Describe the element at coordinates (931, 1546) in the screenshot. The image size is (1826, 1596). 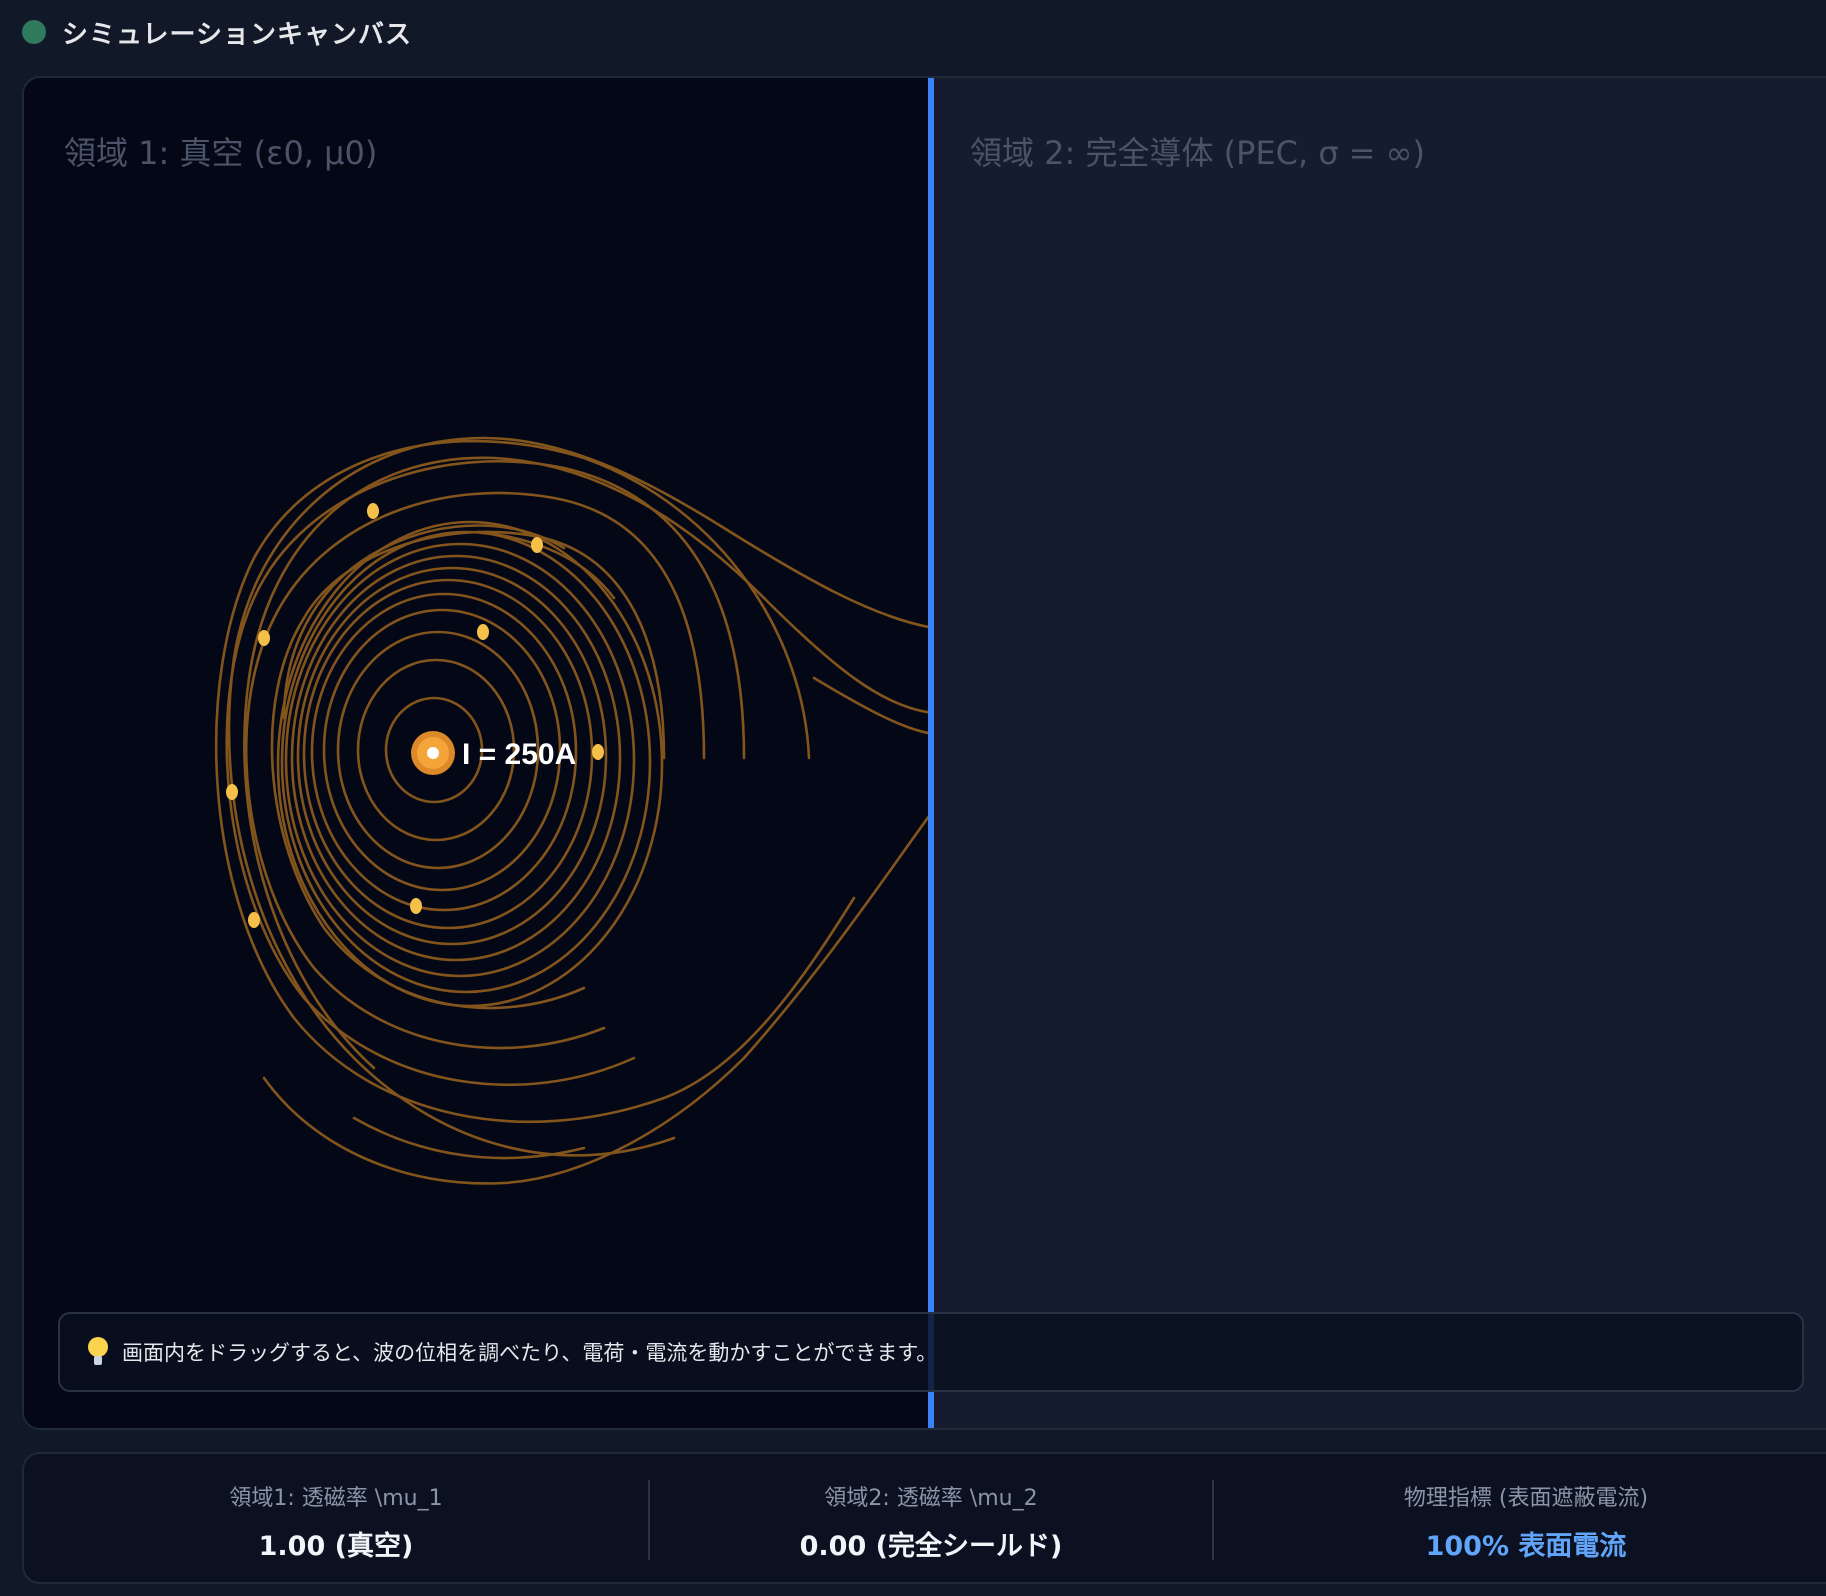
I see `stat-value: 0.00 (完全シールド)` at that location.